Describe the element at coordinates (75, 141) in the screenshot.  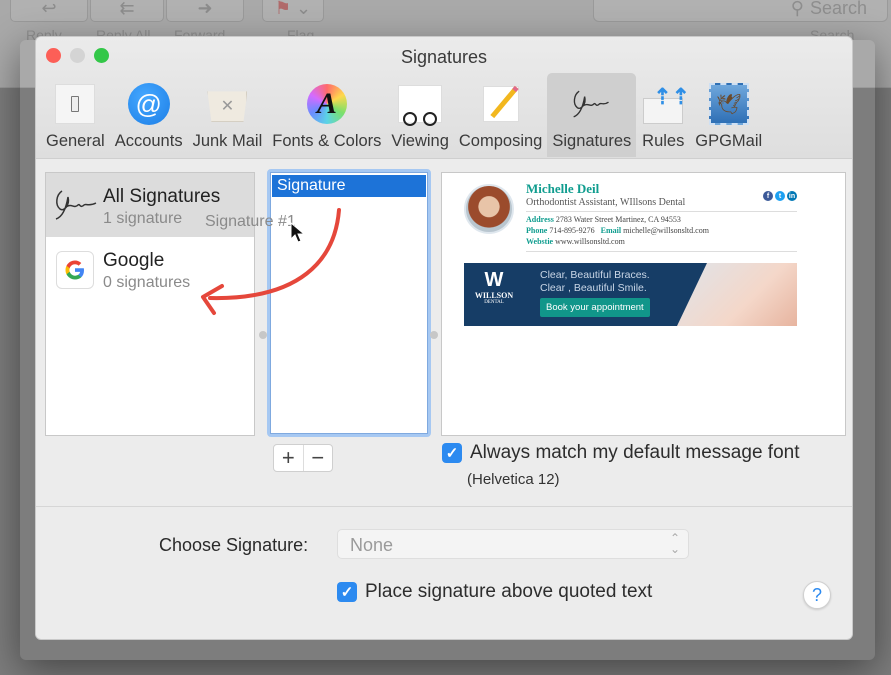
I see `tab-label: General` at that location.